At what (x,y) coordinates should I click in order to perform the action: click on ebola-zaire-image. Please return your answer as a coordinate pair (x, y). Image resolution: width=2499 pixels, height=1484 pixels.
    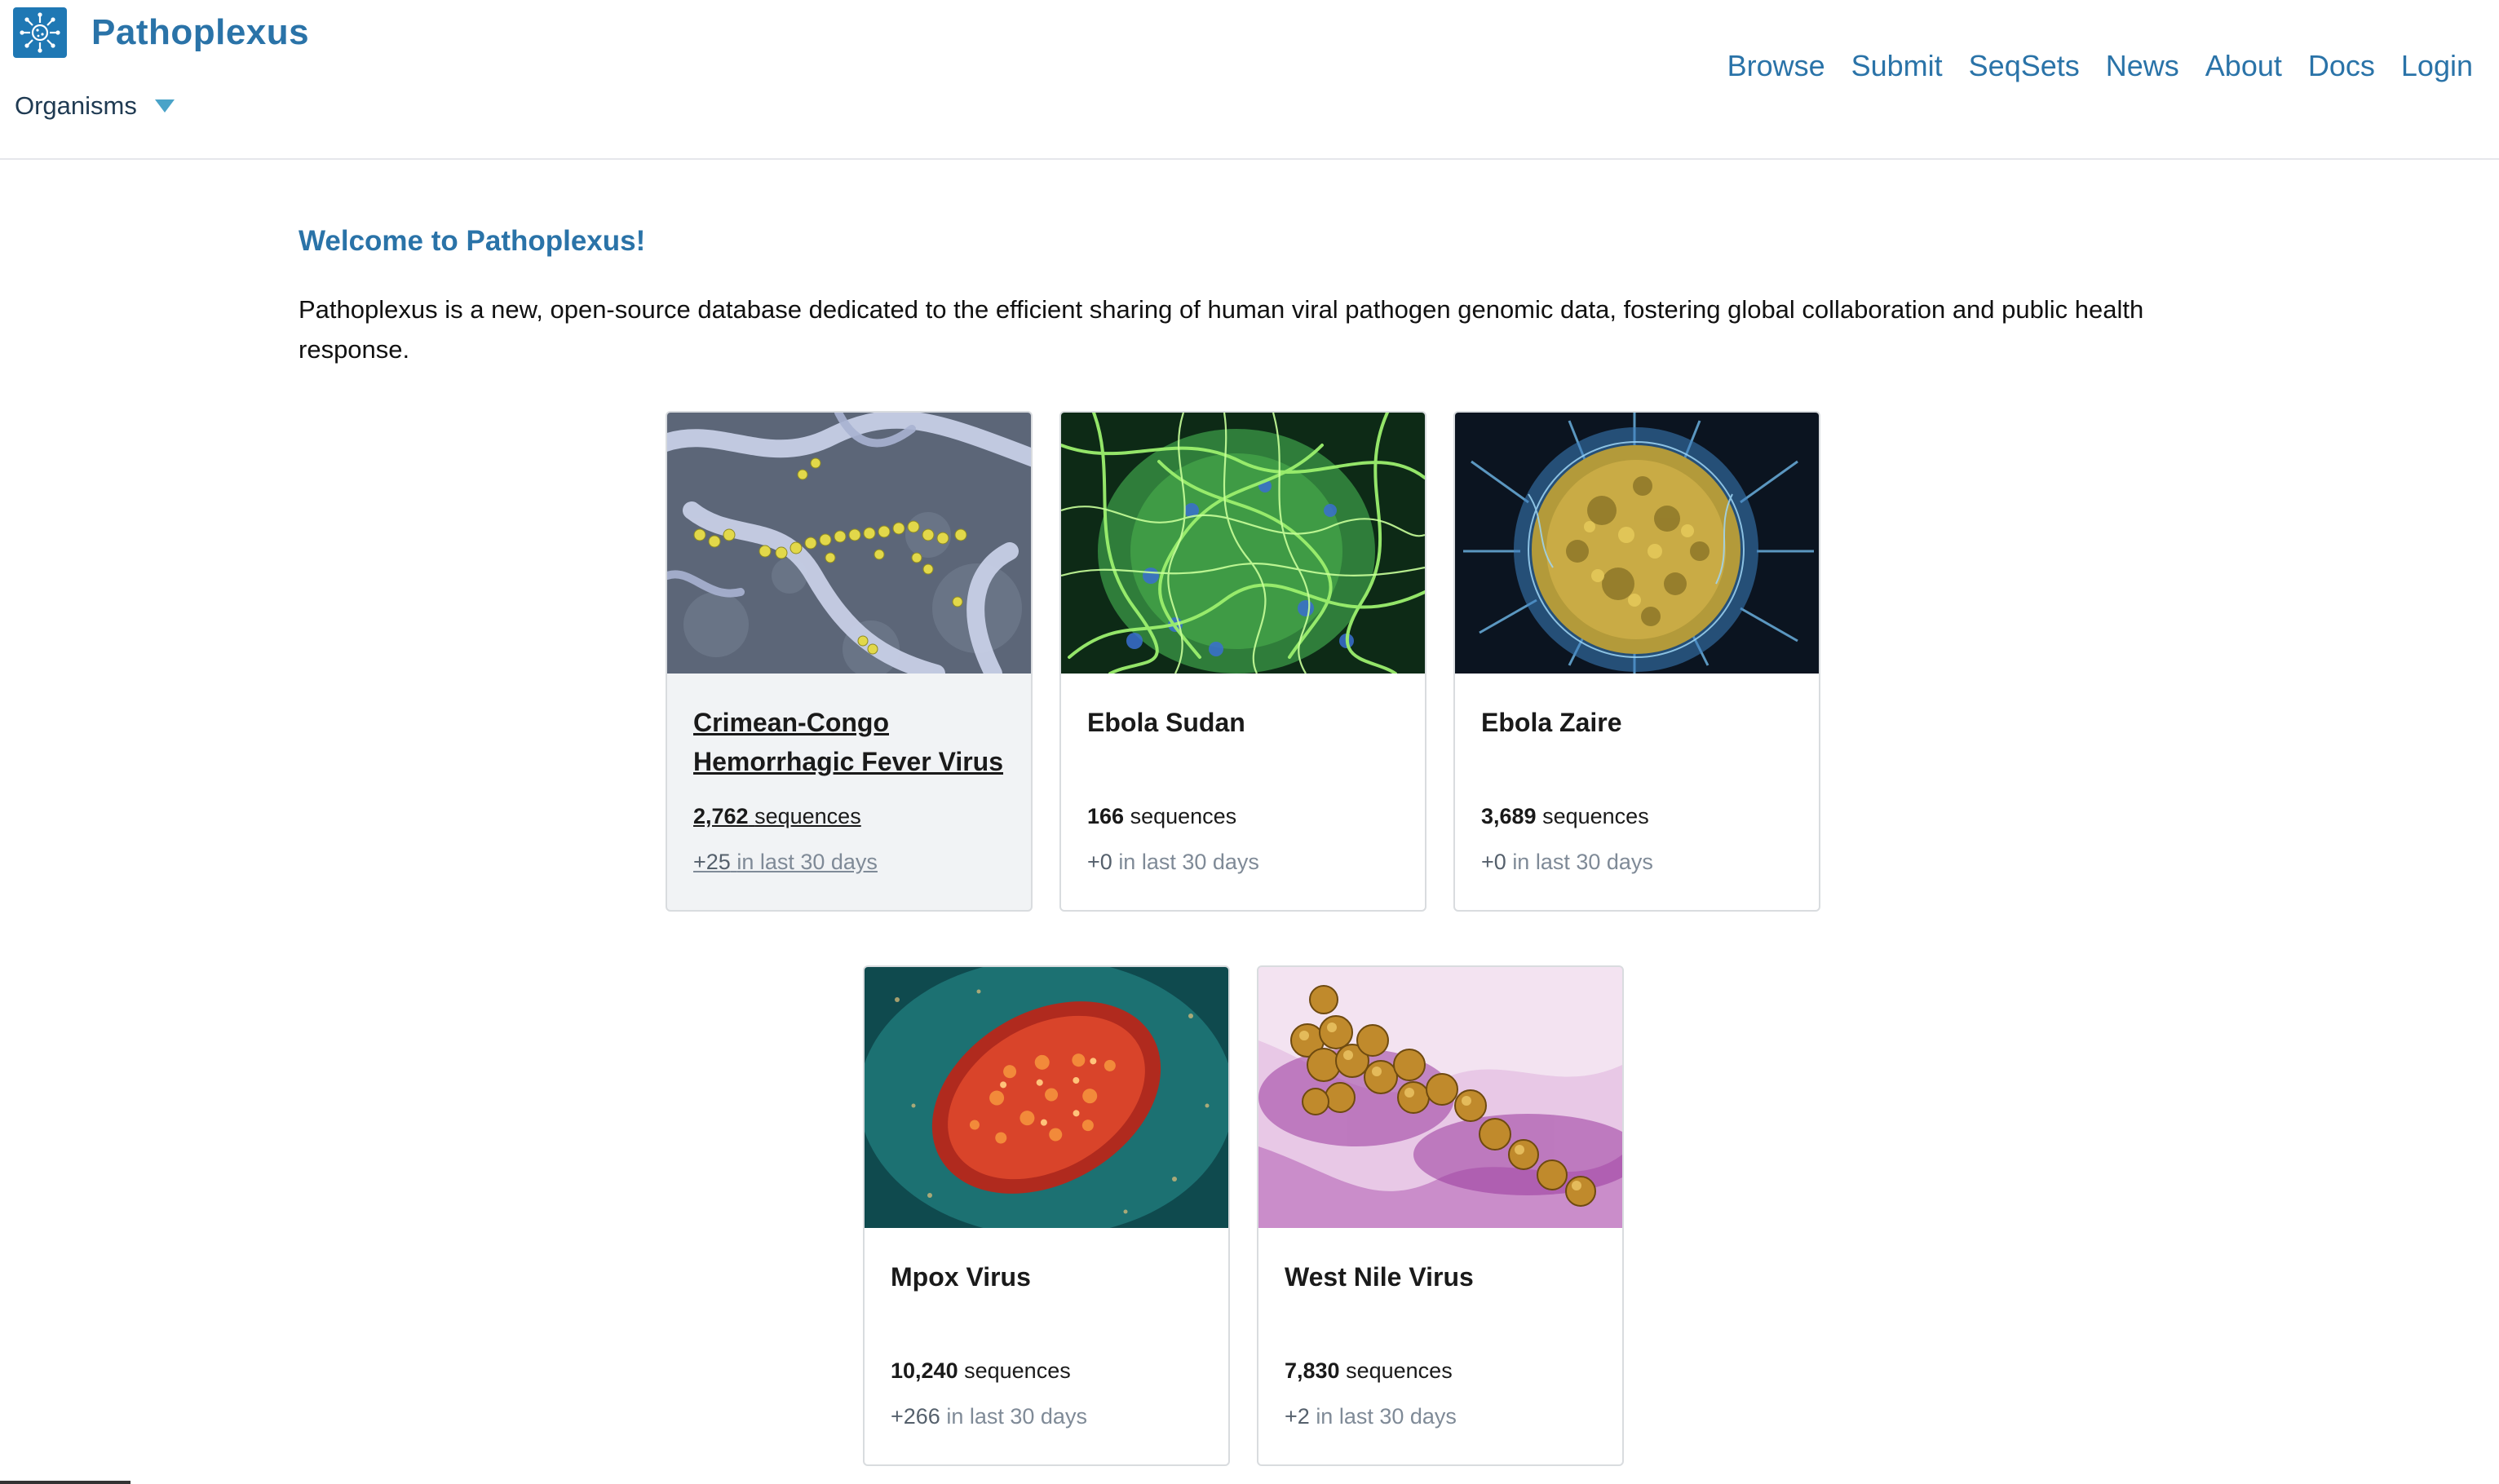
    Looking at the image, I should click on (1637, 543).